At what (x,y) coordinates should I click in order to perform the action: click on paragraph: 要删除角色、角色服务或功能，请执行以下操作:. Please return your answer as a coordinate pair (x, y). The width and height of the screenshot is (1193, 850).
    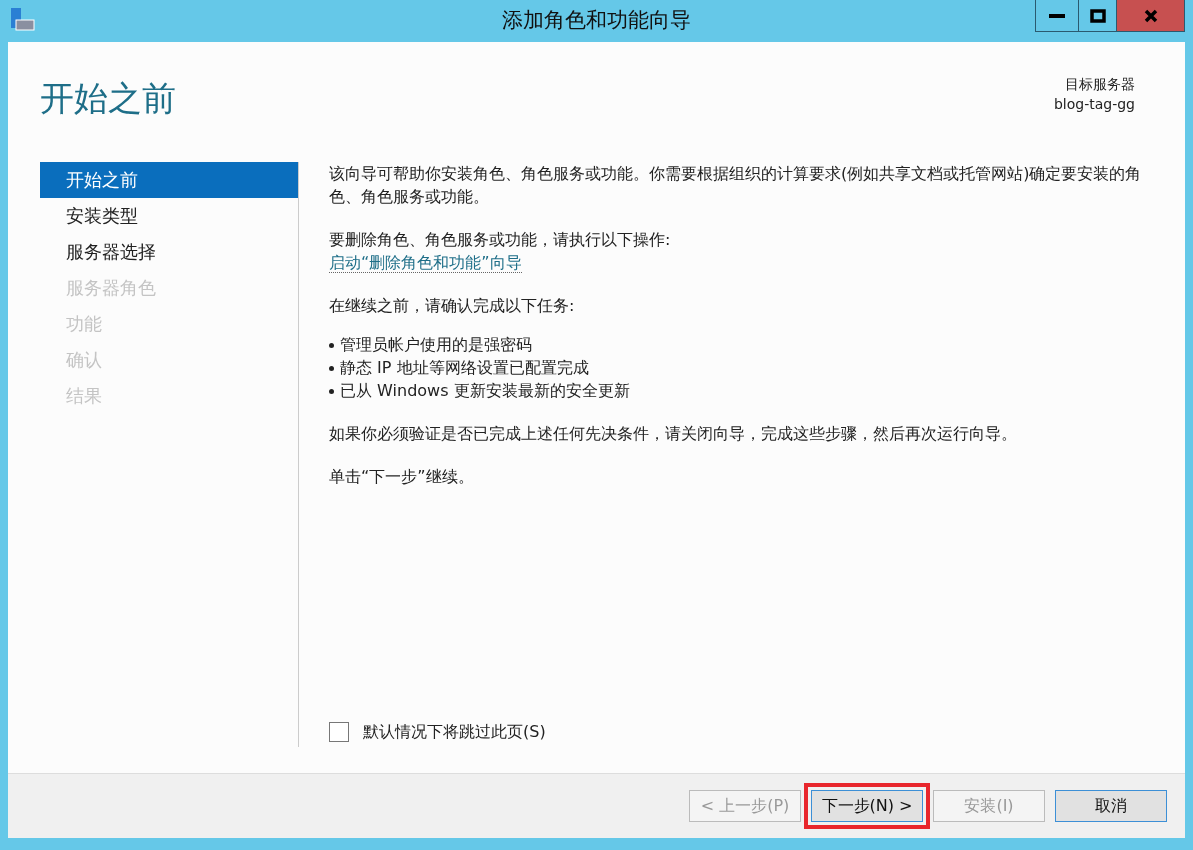
    Looking at the image, I should click on (500, 240).